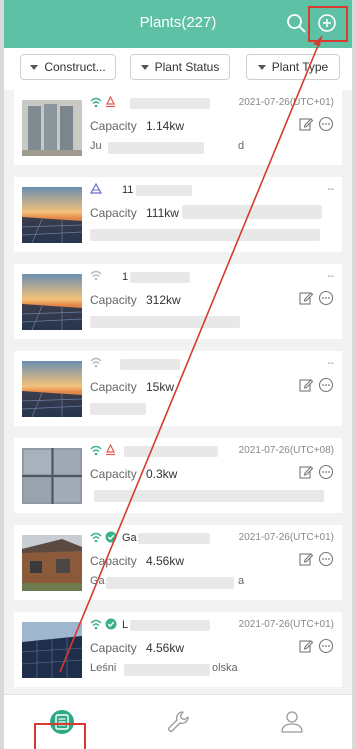  Describe the element at coordinates (60, 736) in the screenshot. I see `plants-tab-highlight` at that location.